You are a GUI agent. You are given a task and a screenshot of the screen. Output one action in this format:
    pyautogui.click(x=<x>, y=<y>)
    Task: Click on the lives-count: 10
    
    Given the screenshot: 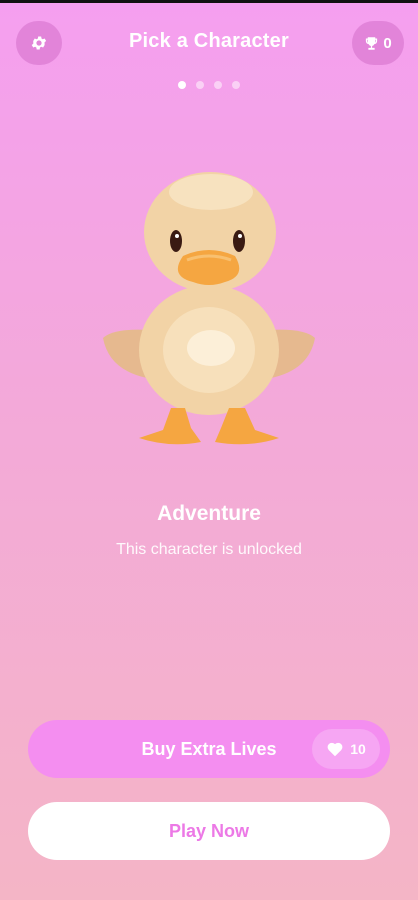 What is the action you would take?
    pyautogui.click(x=358, y=749)
    